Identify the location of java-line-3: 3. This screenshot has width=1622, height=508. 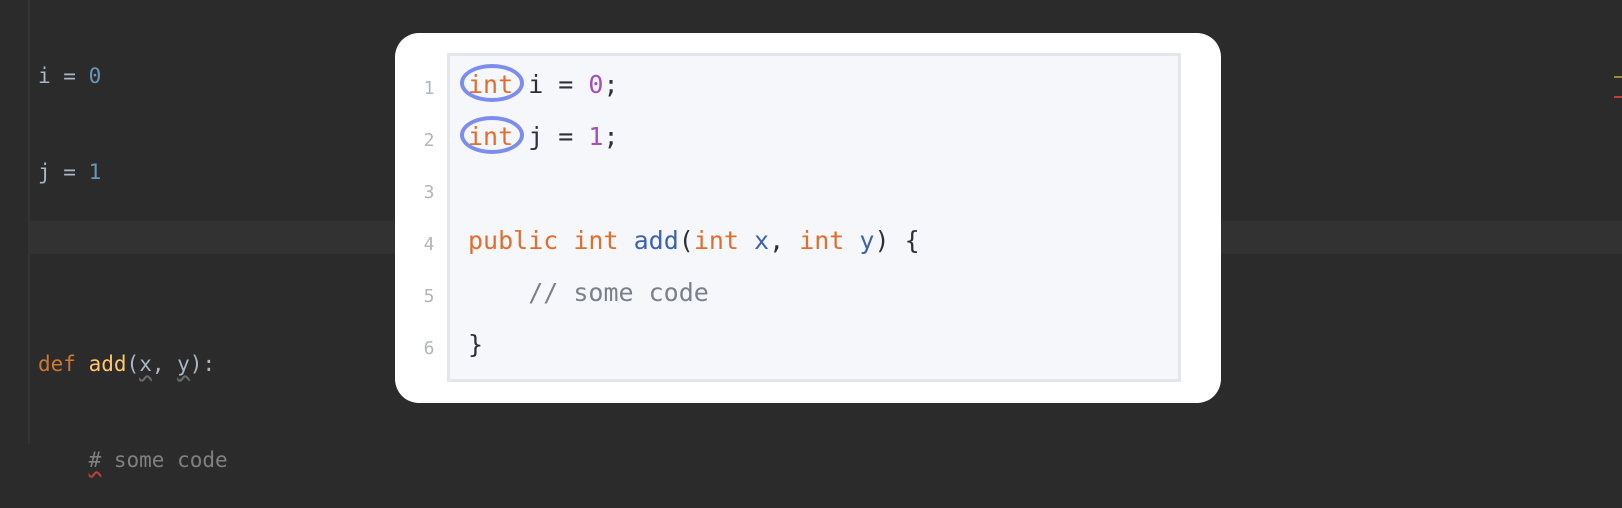
(801, 190).